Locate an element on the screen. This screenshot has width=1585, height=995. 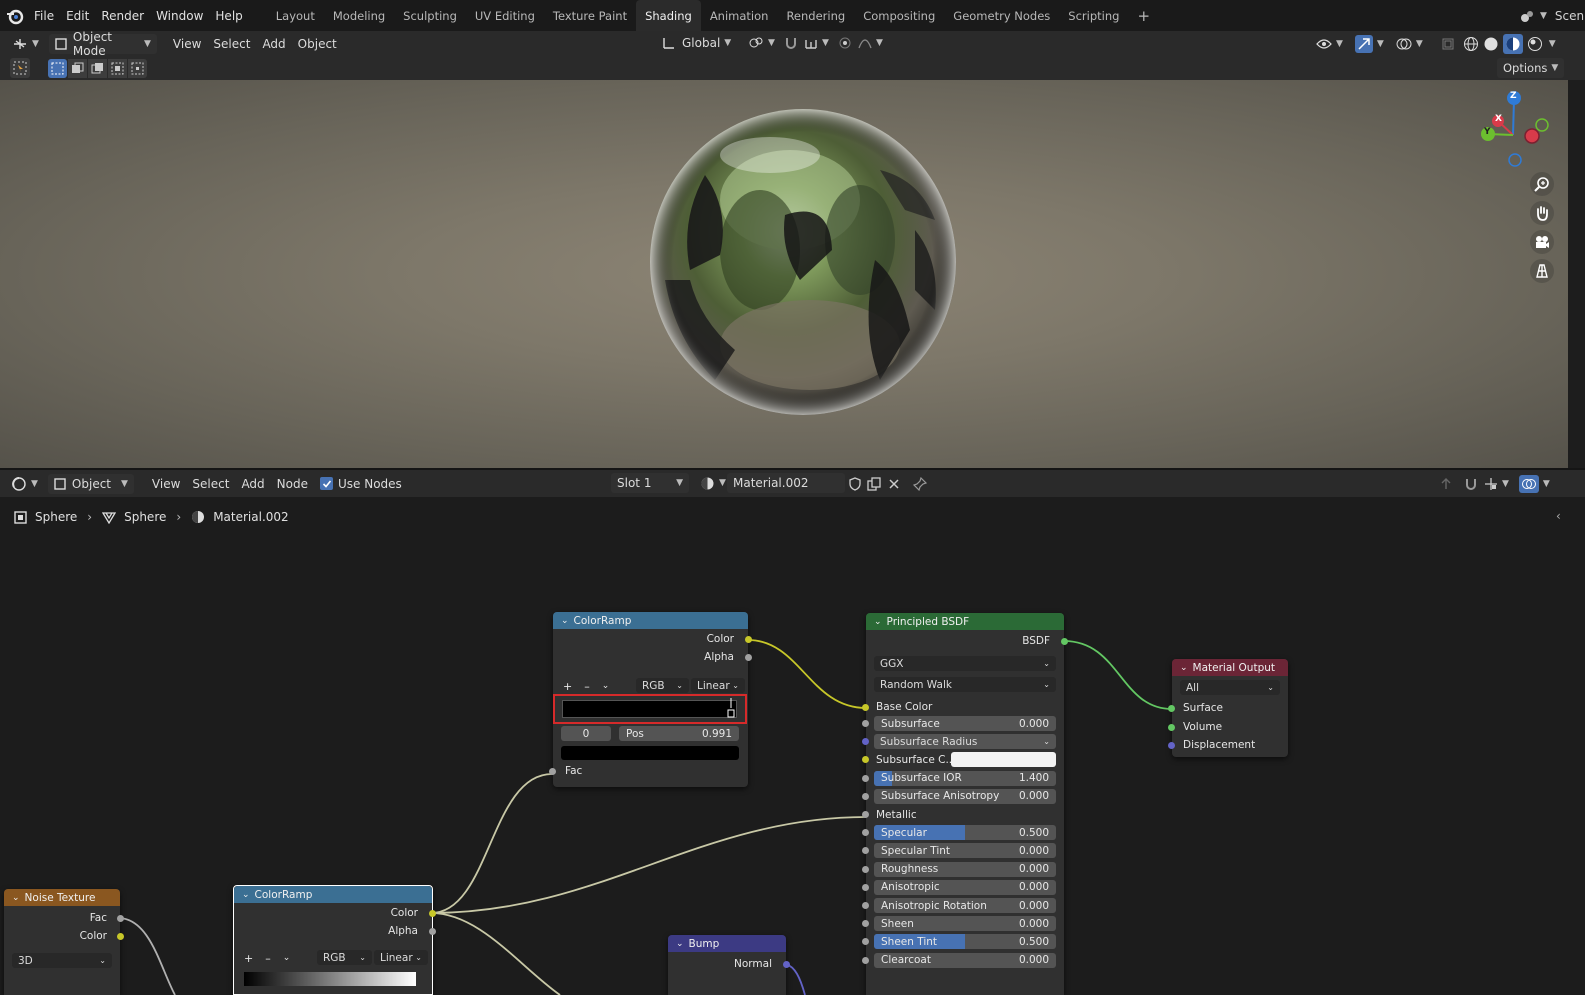
unlink-close-icon is located at coordinates (894, 484).